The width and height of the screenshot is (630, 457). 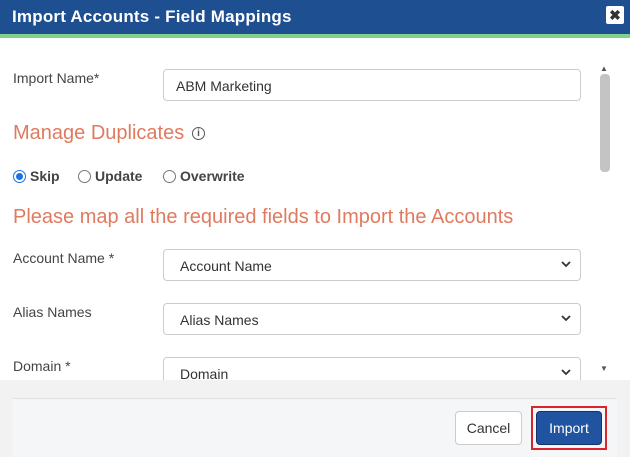 What do you see at coordinates (99, 133) in the screenshot?
I see `manage-duplicates-heading: Manage Duplicates` at bounding box center [99, 133].